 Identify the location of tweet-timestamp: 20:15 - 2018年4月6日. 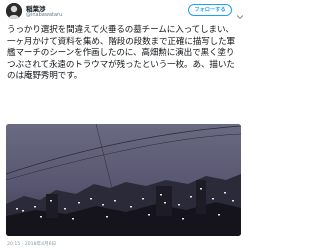
(31, 244).